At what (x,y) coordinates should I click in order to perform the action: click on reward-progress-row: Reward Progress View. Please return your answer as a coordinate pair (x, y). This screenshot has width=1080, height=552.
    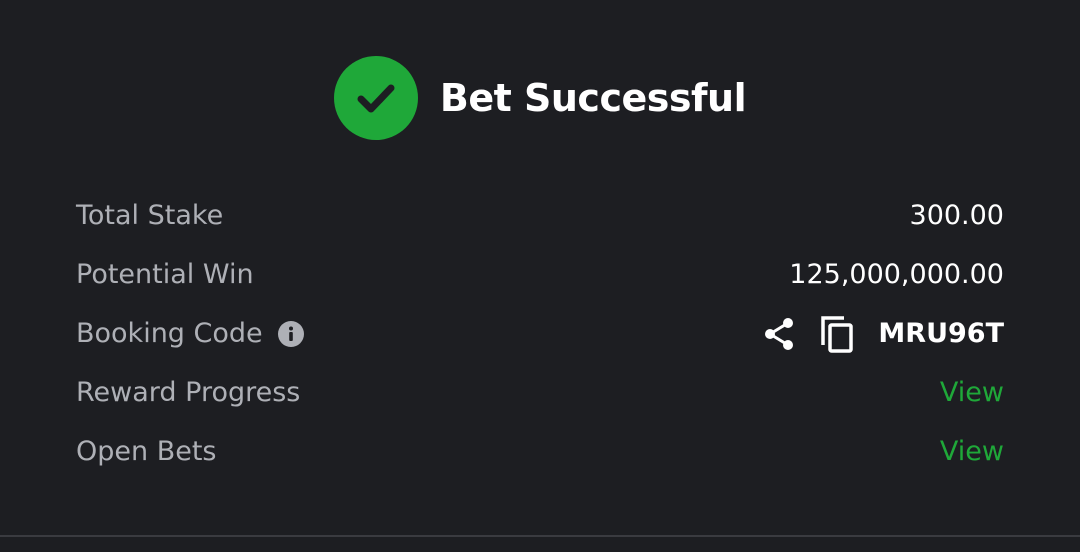
    Looking at the image, I should click on (540, 392).